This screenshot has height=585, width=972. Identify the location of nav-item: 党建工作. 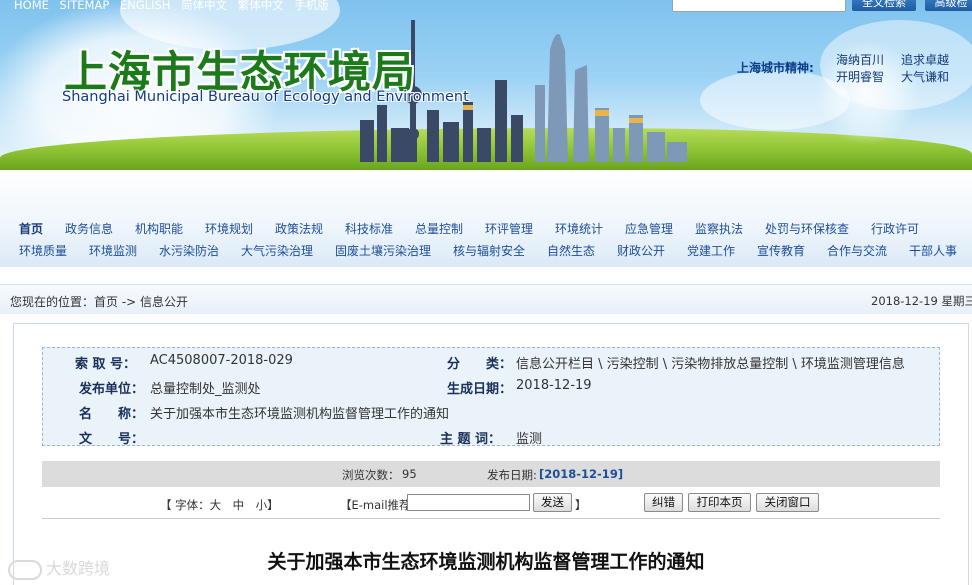
(711, 250).